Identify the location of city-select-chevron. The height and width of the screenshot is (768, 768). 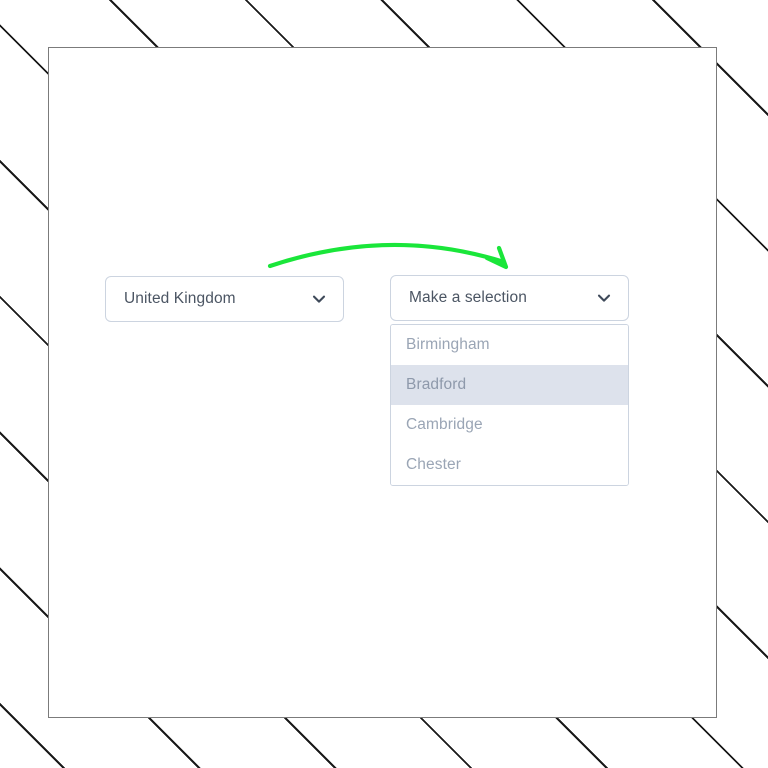
(604, 298).